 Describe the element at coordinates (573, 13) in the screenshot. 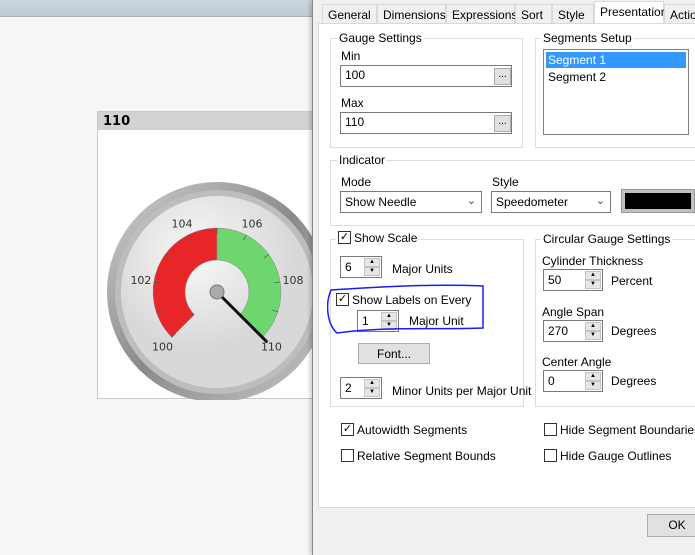

I see `tab-style: Style` at that location.